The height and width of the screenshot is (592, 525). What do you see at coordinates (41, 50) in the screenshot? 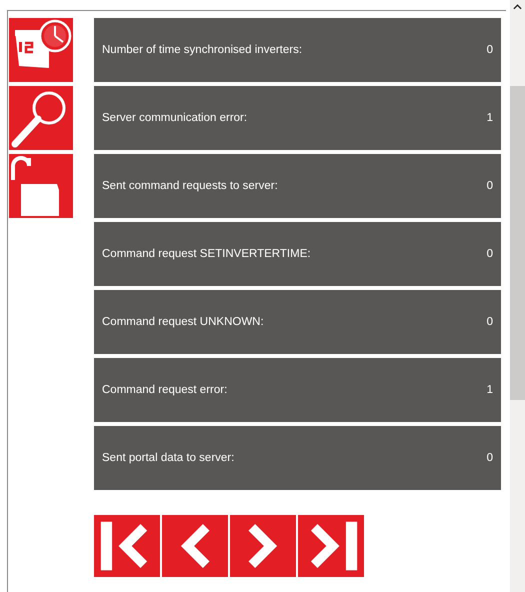
I see `calendar-clock-icon` at bounding box center [41, 50].